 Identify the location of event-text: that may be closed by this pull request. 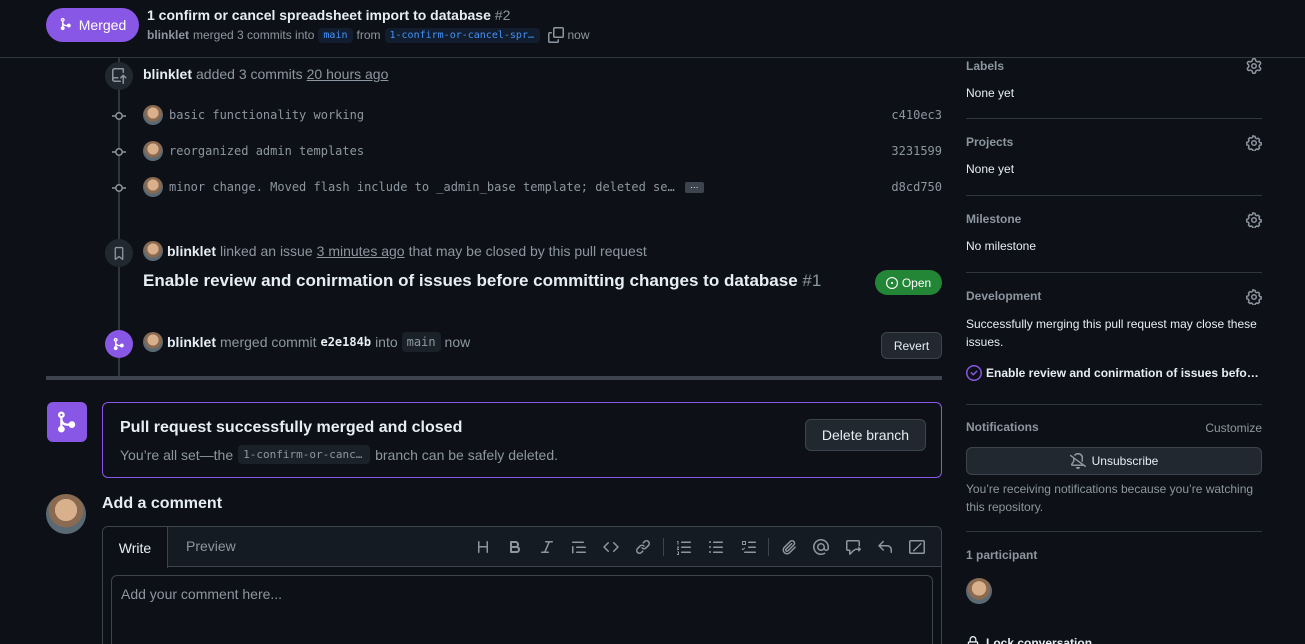
(527, 251).